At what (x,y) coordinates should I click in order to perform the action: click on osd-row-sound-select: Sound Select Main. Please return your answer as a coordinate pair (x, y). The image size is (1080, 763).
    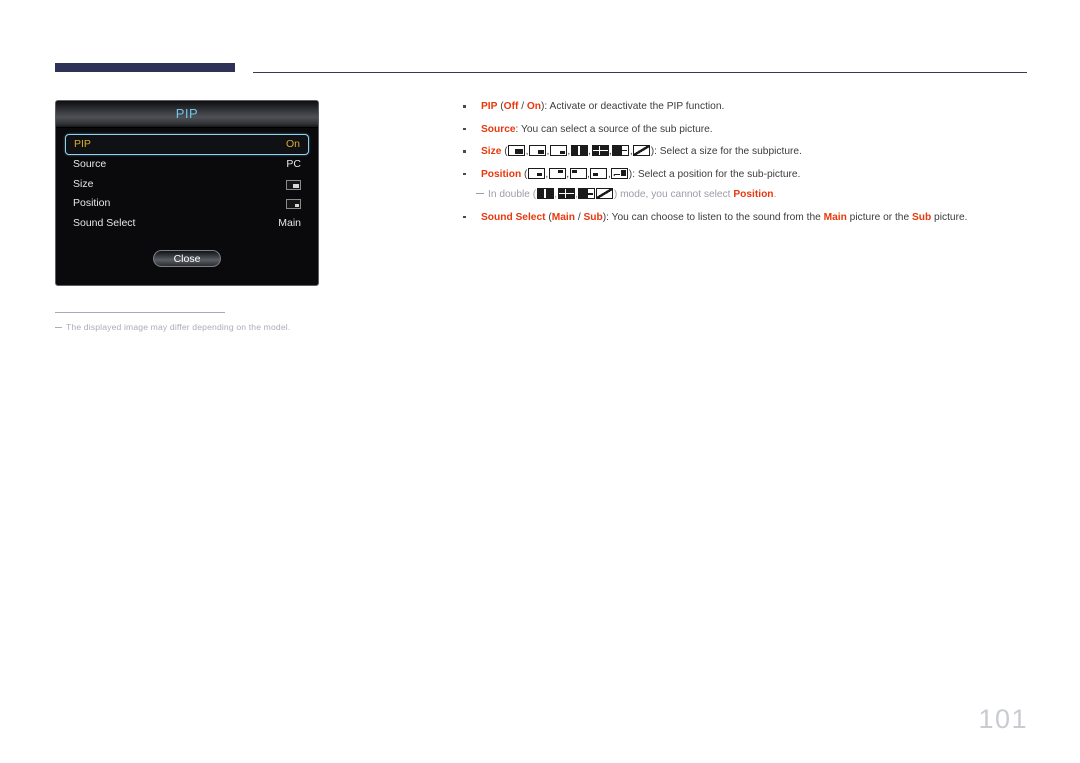
    Looking at the image, I should click on (187, 224).